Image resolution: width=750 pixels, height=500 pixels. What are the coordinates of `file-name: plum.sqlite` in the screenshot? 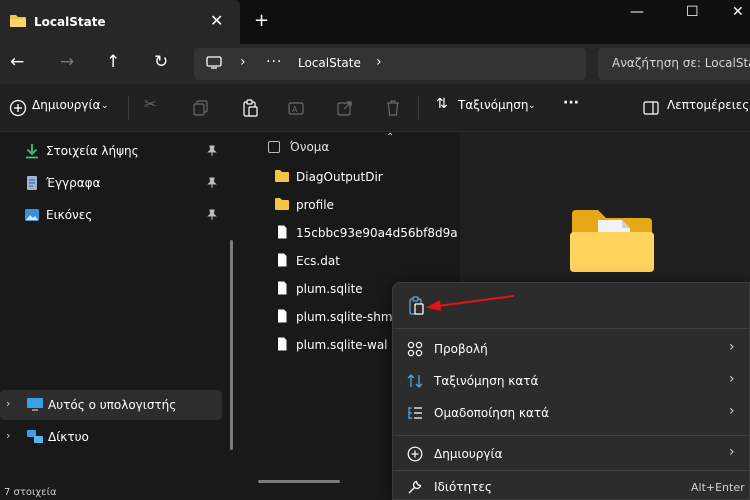 It's located at (329, 289).